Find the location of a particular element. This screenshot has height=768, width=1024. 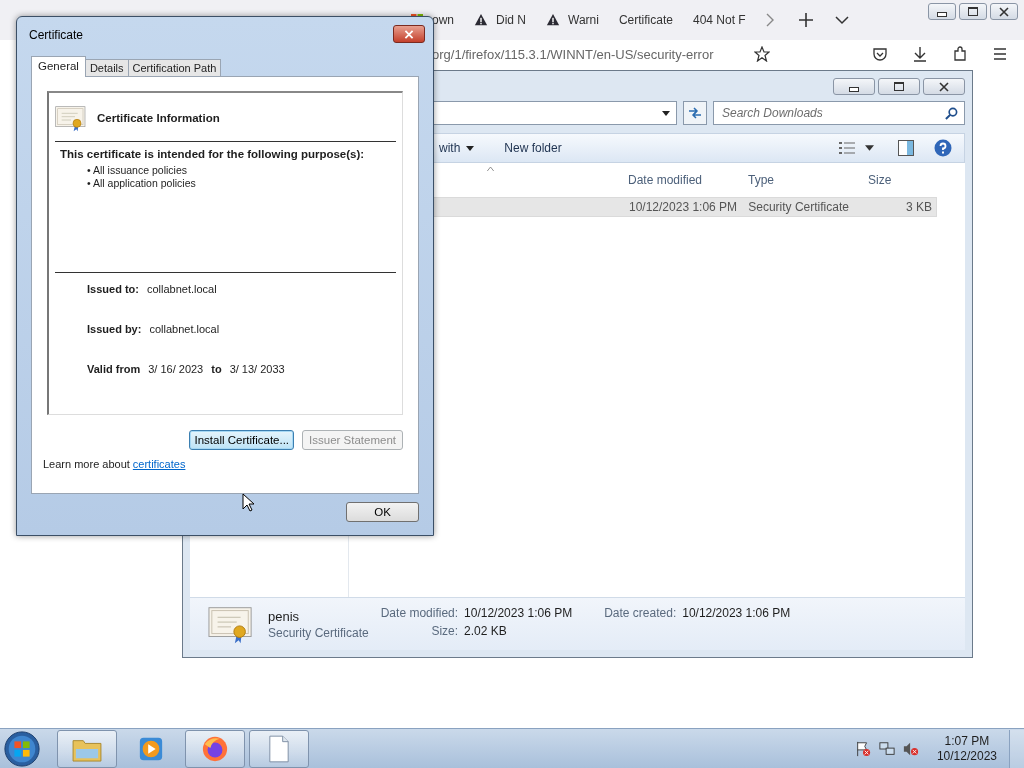

detail-label: Date modified: is located at coordinates (419, 613).